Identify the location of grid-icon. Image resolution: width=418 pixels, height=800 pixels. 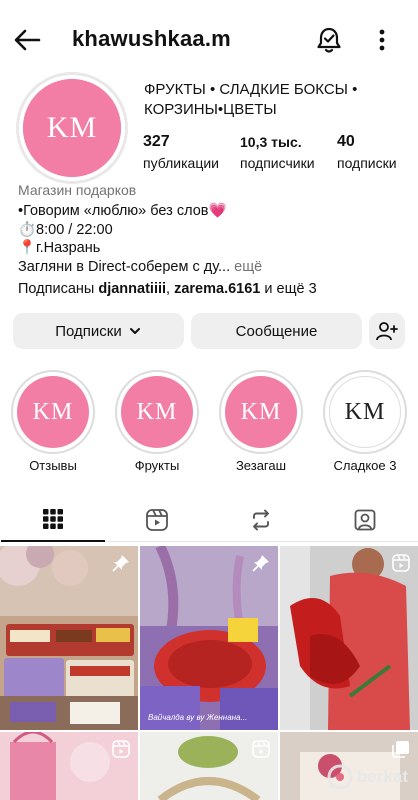
(53, 519).